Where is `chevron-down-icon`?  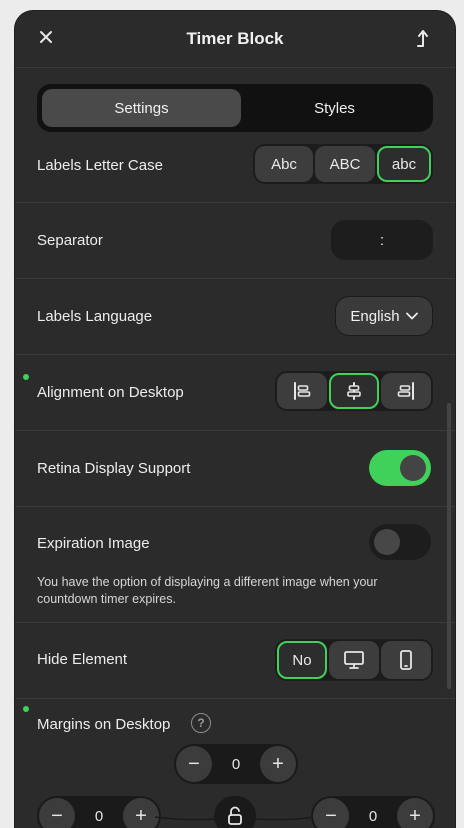 chevron-down-icon is located at coordinates (411, 316).